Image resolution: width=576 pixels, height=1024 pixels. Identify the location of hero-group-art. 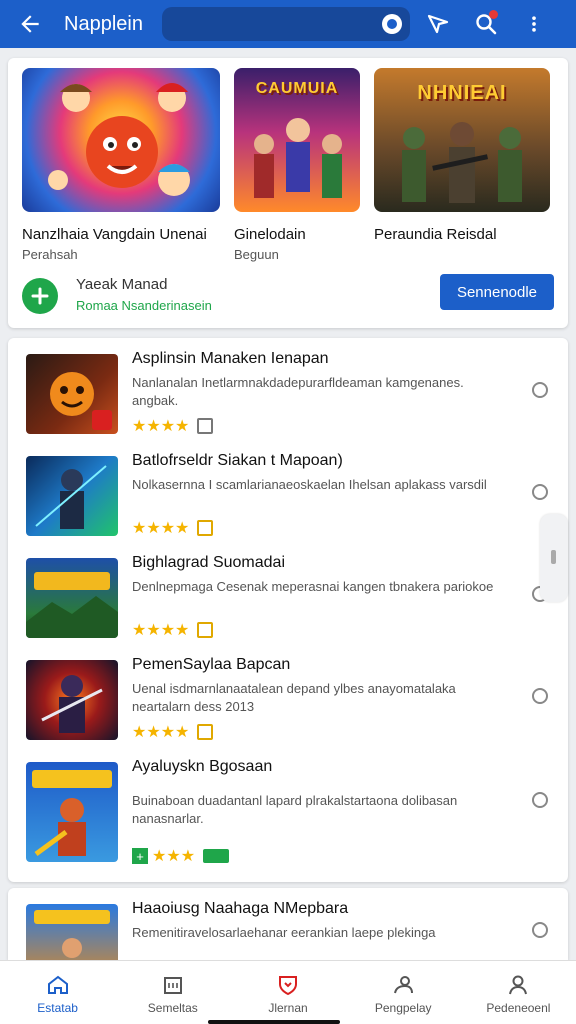
(298, 158).